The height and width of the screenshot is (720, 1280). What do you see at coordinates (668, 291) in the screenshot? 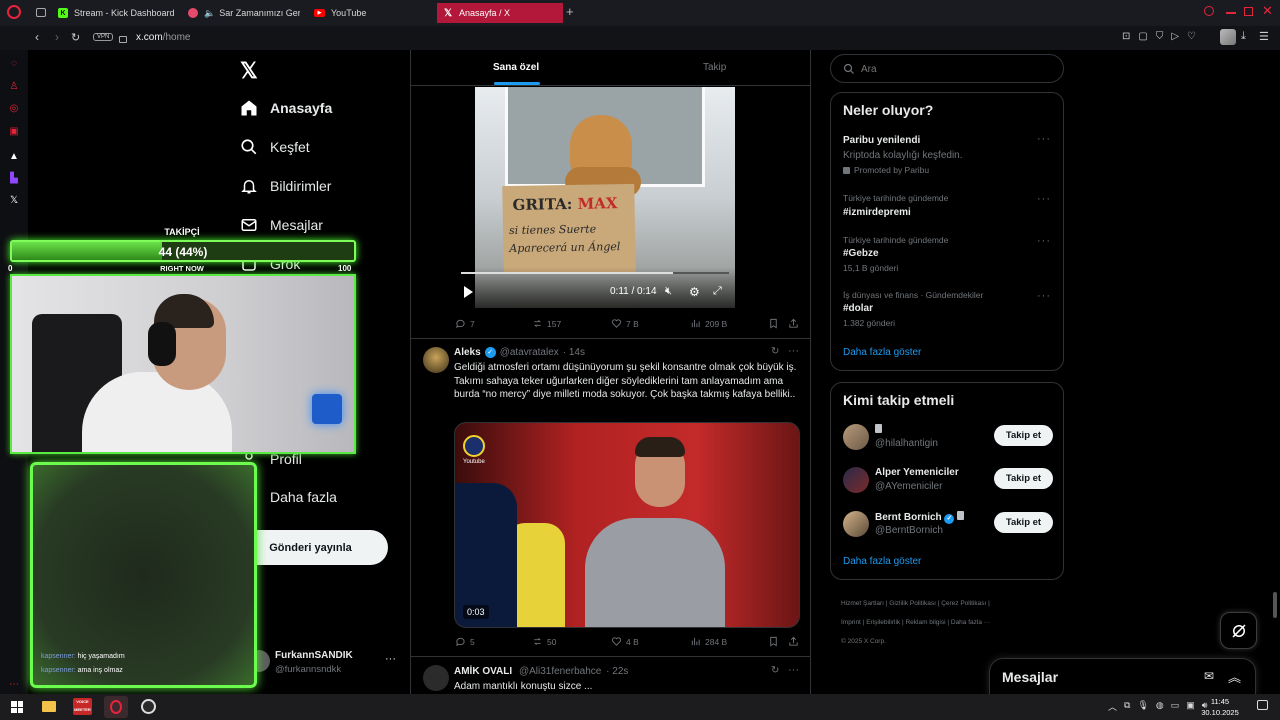
I see `mute-icon: 🔇︎` at bounding box center [668, 291].